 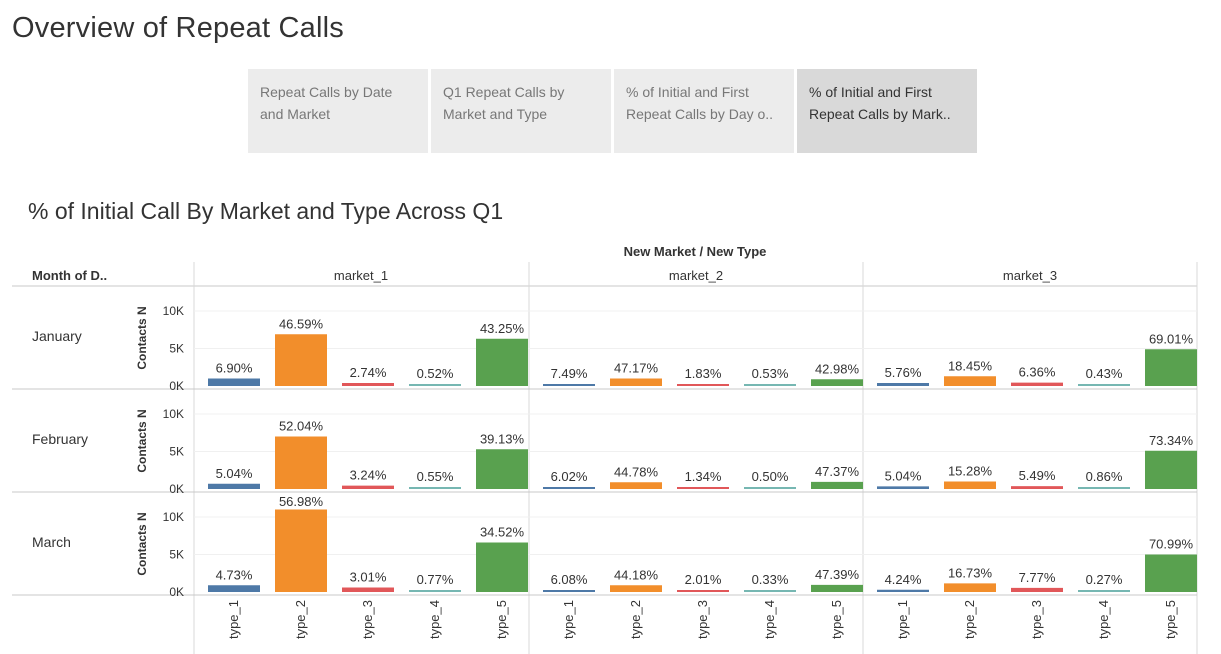 I want to click on x-tick-label-market_3-type_2: type_2, so click(x=969, y=619).